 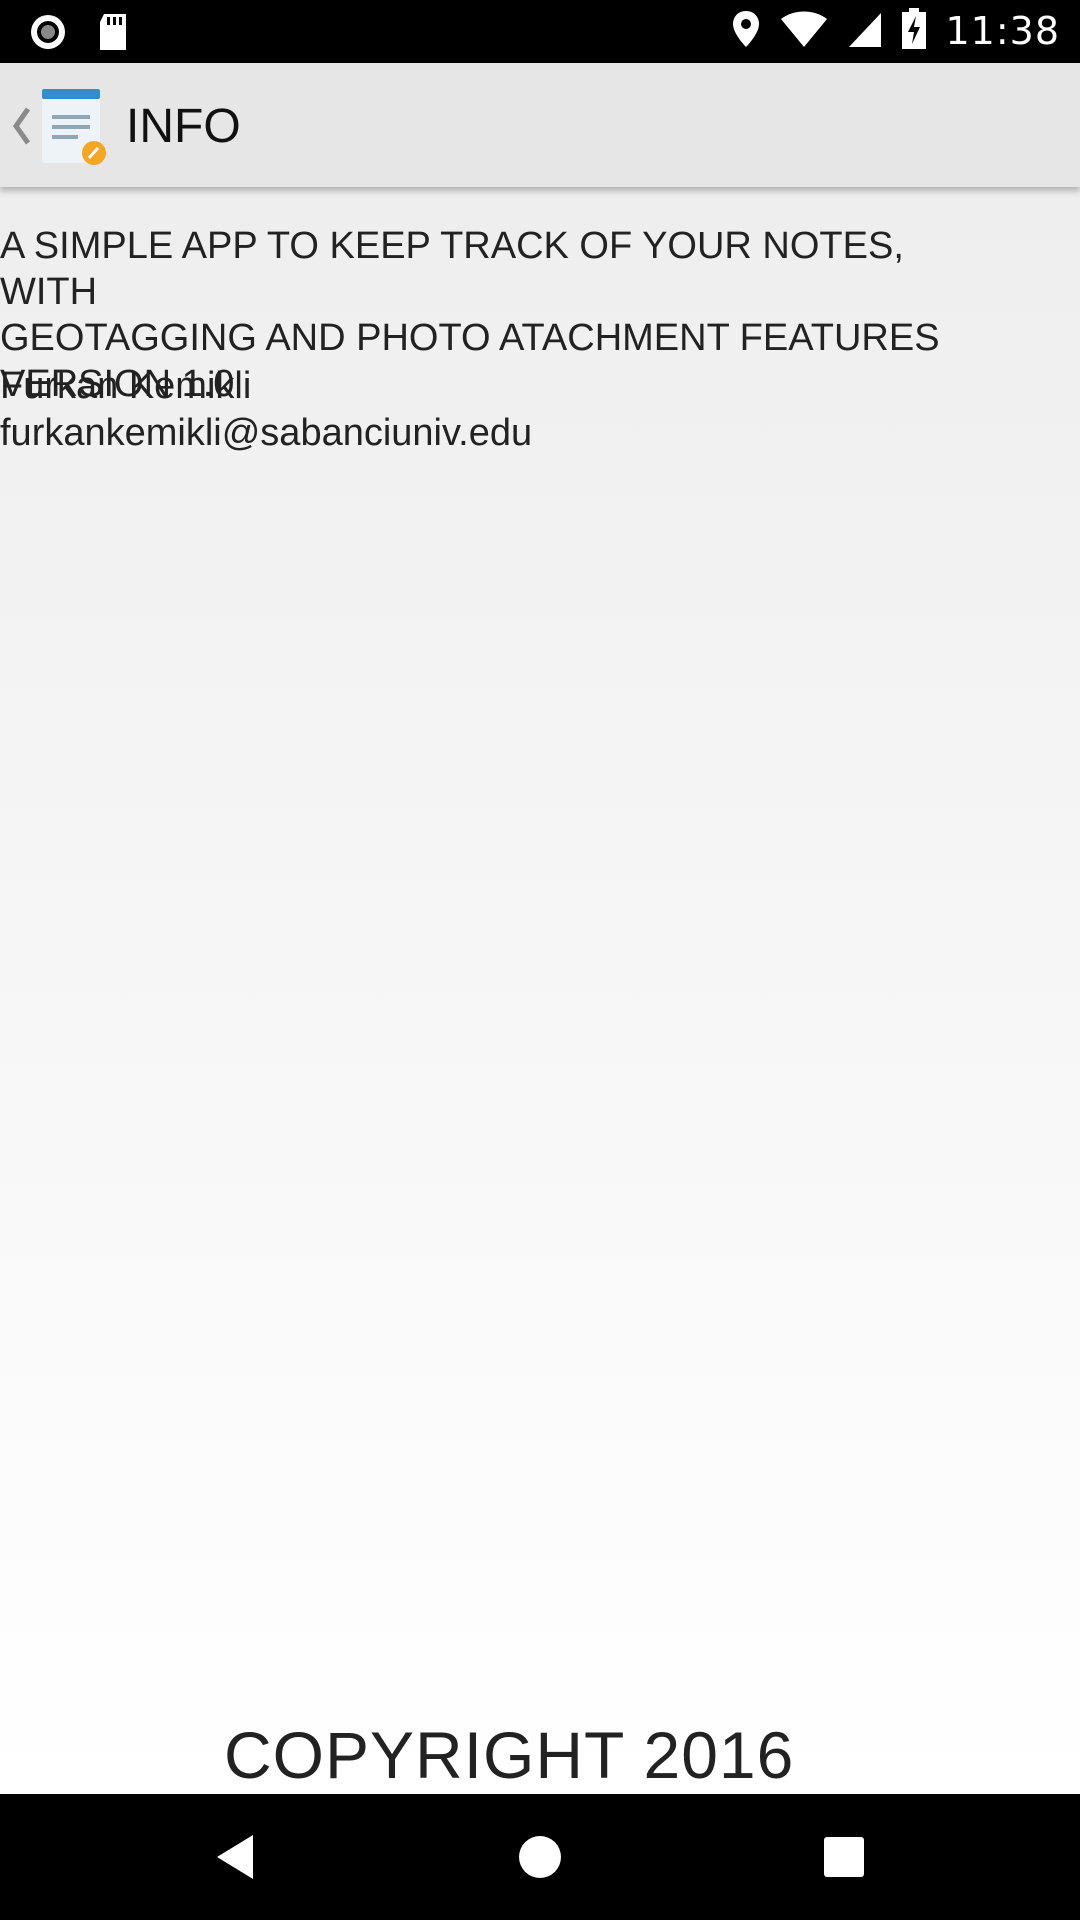 I want to click on recents-icon, so click(x=844, y=1857).